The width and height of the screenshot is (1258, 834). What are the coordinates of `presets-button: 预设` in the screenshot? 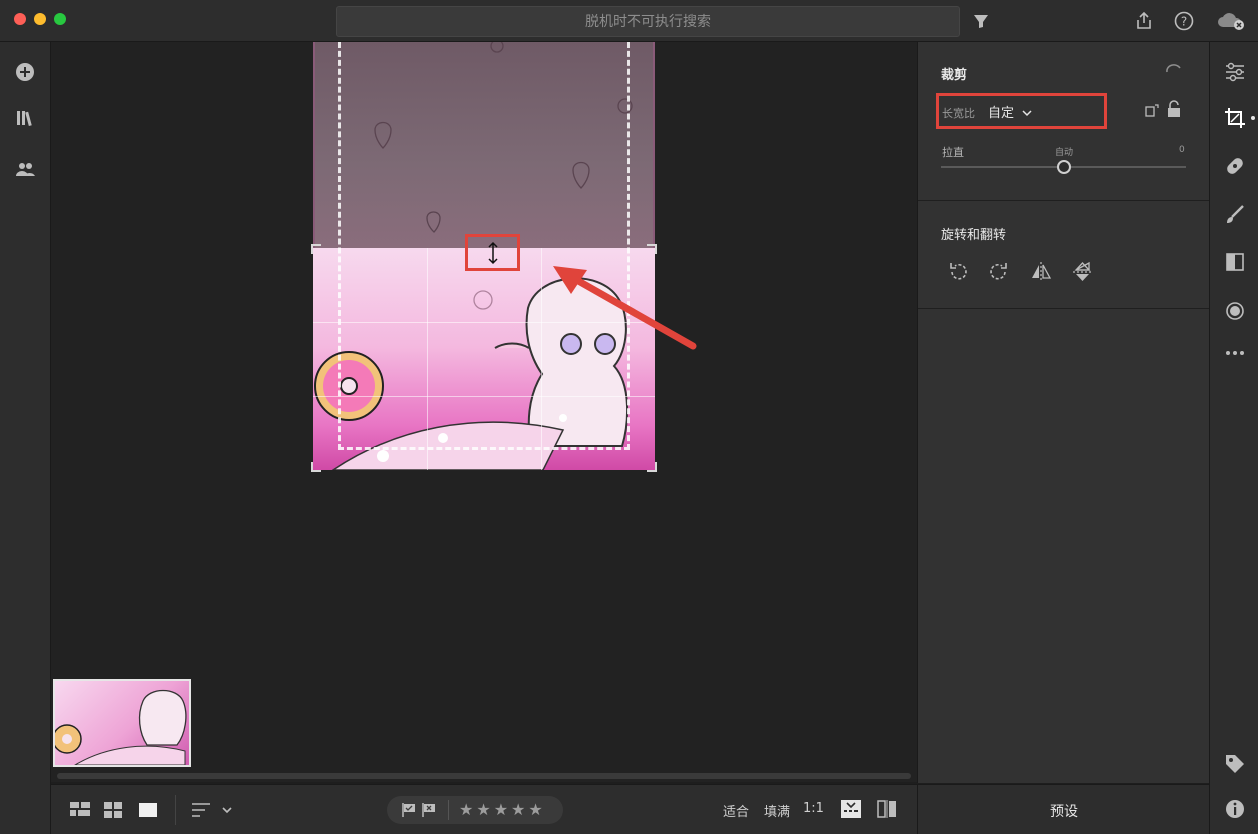 It's located at (1064, 811).